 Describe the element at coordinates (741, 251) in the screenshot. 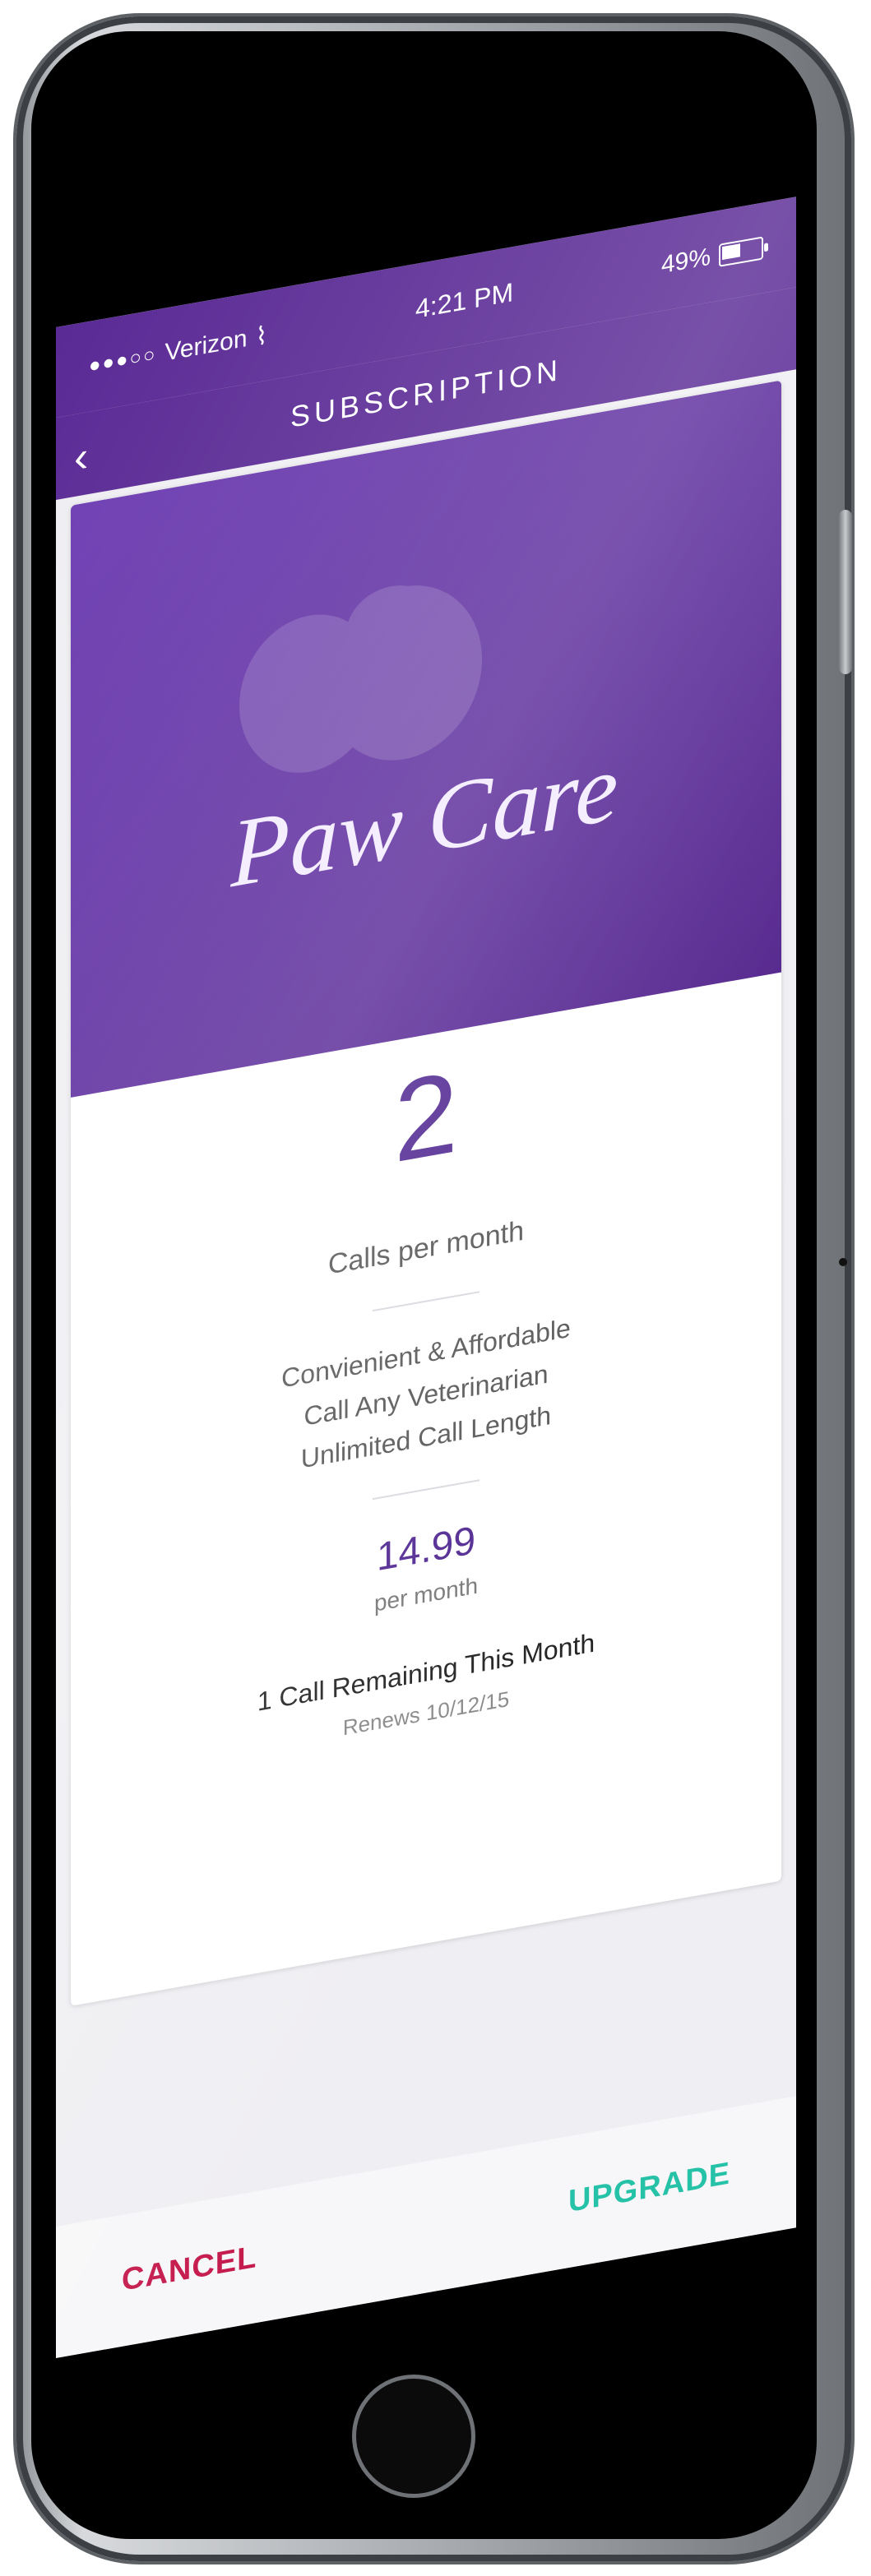

I see `battery-icon` at that location.